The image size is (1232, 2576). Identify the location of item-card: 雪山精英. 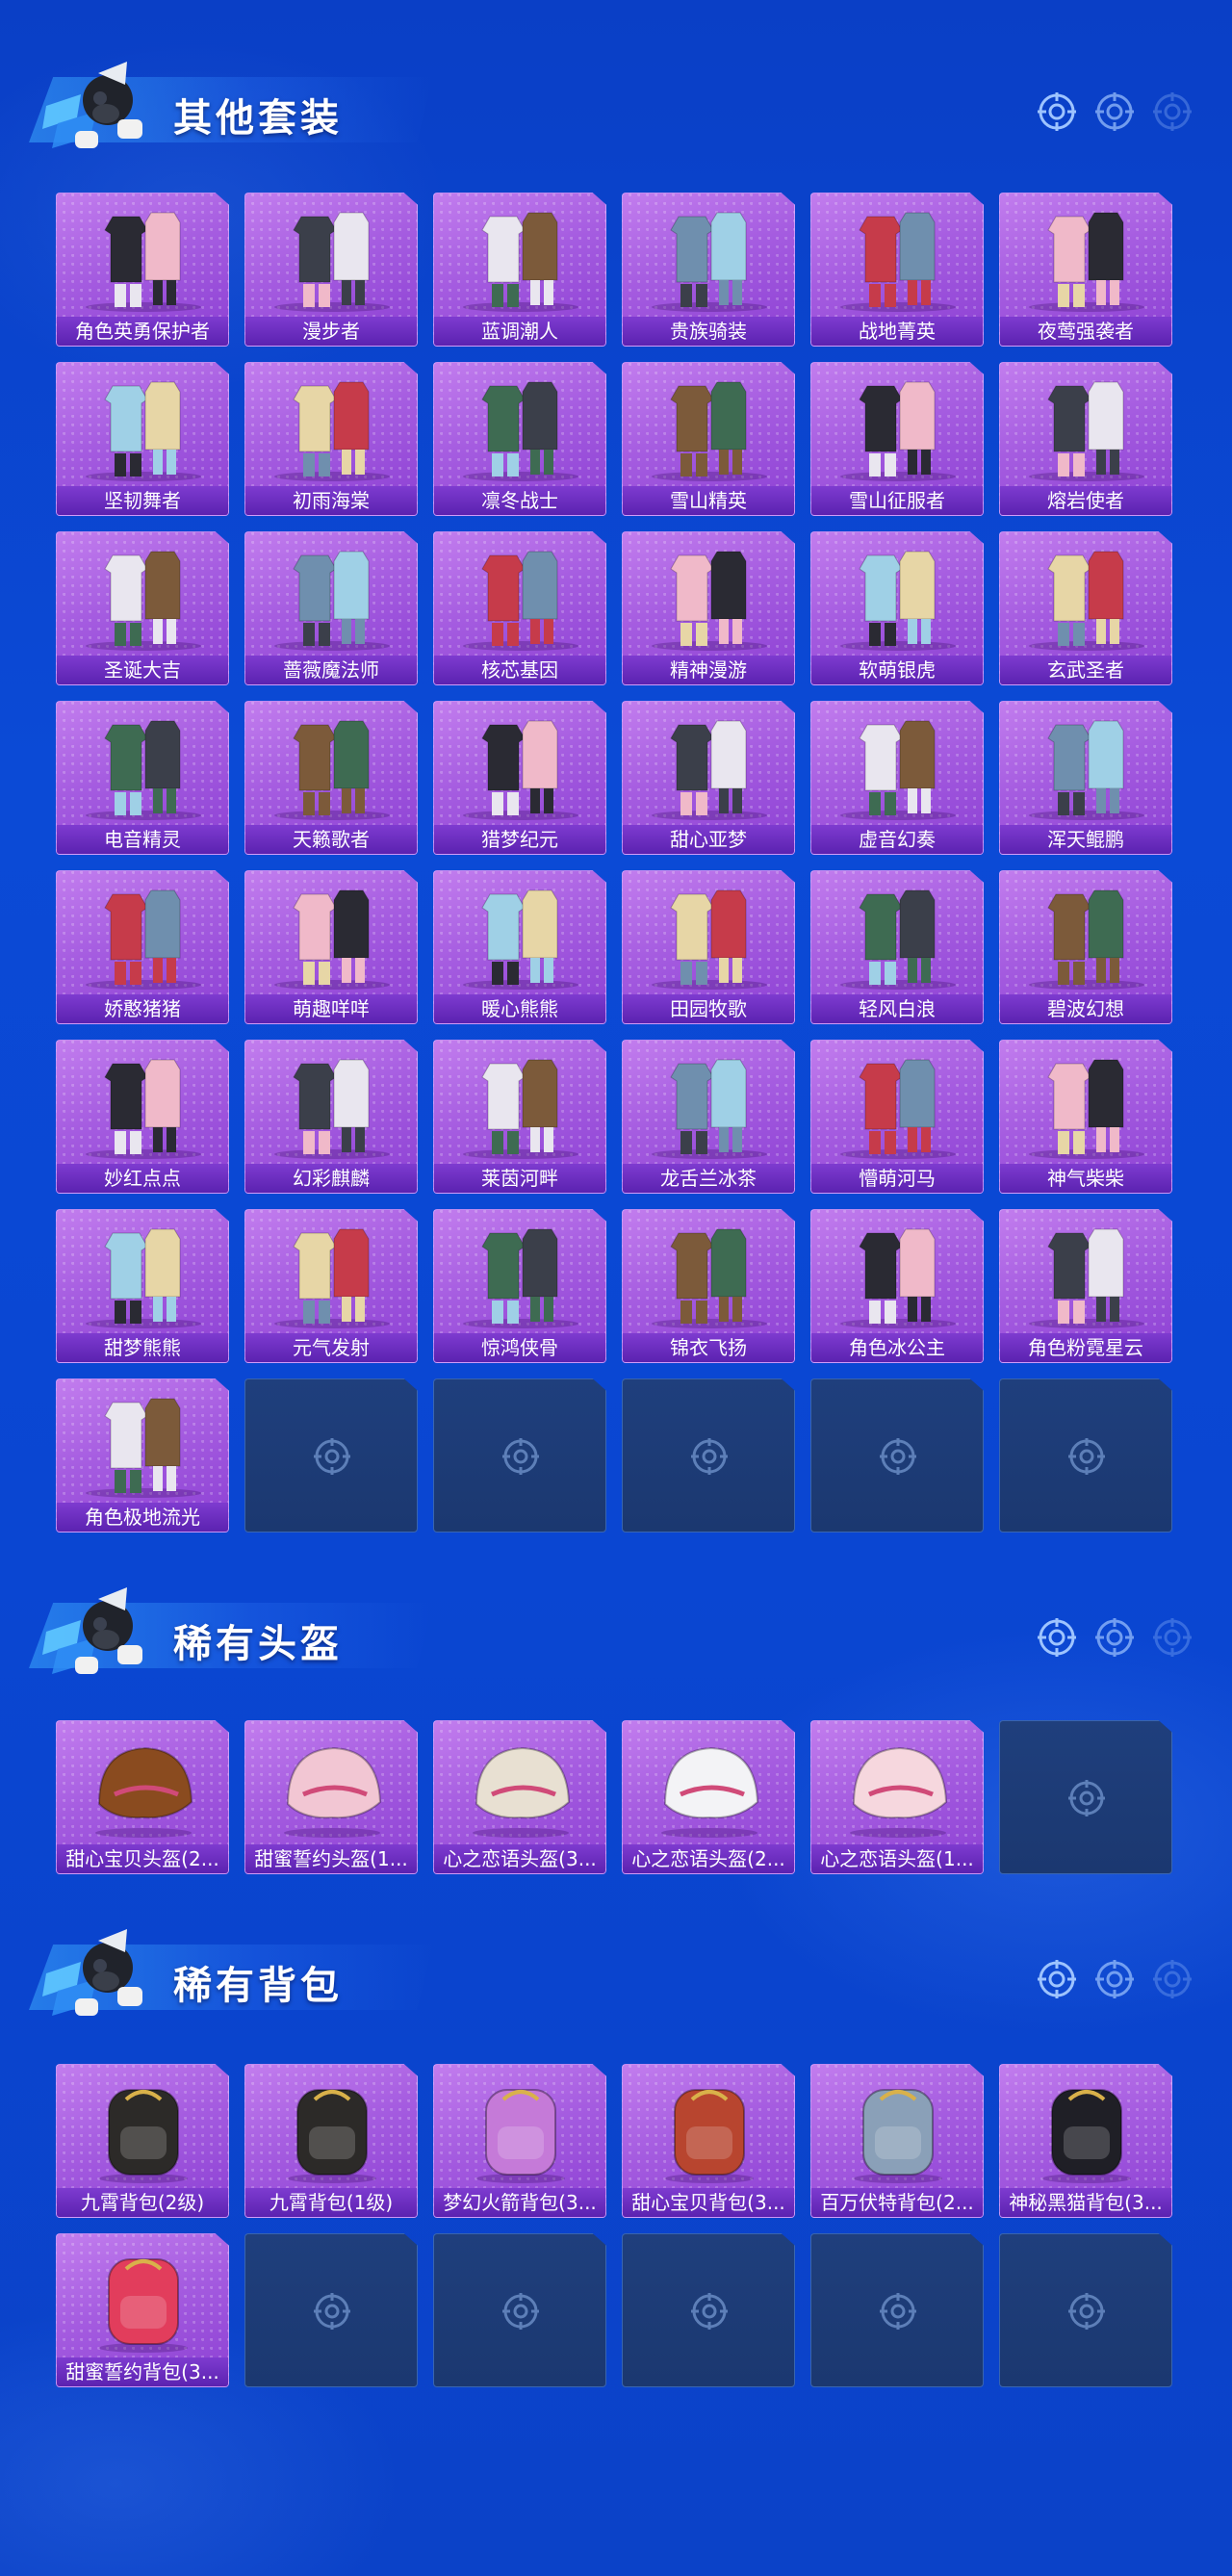
(708, 439).